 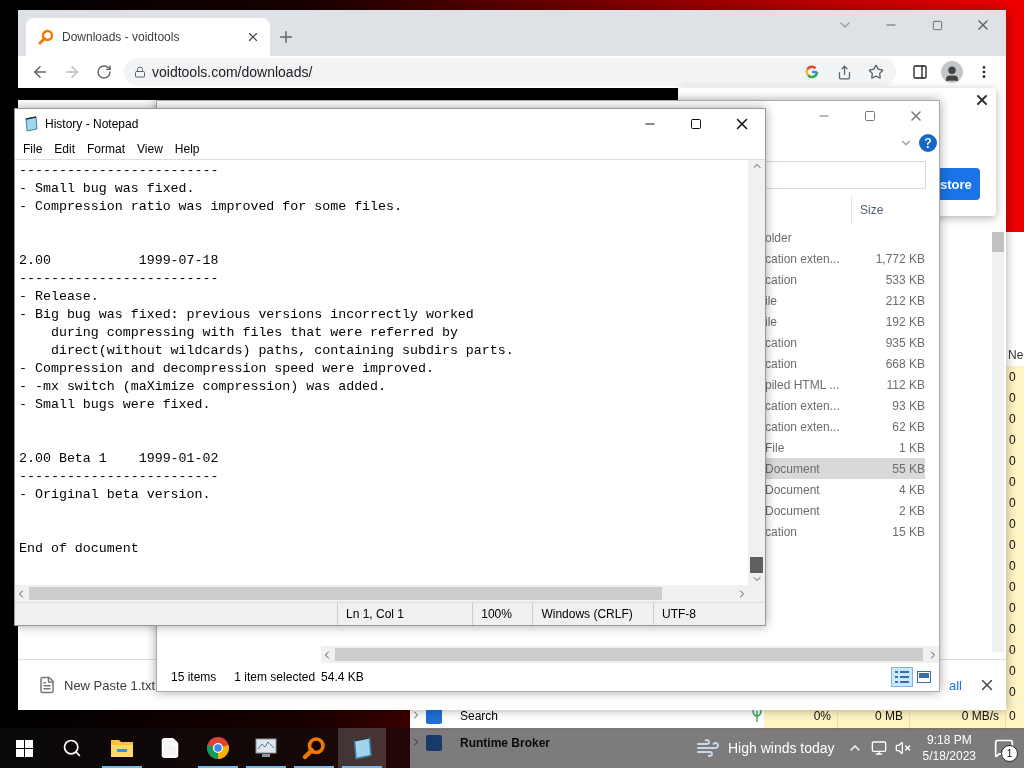 I want to click on weather-widget: High winds today, so click(x=781, y=748).